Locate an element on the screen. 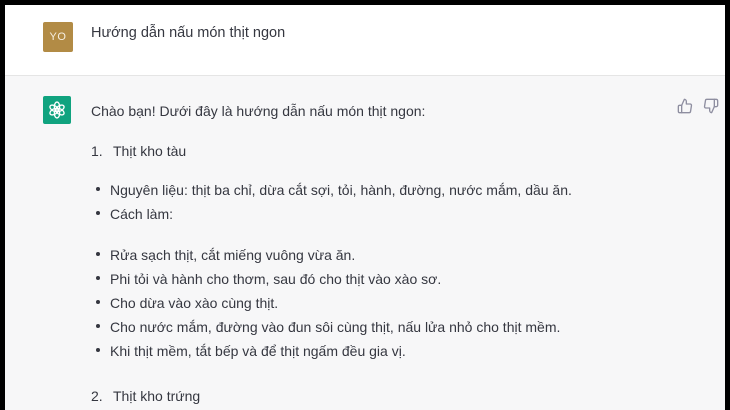 This screenshot has width=730, height=410. thumbs-down-icon is located at coordinates (711, 106).